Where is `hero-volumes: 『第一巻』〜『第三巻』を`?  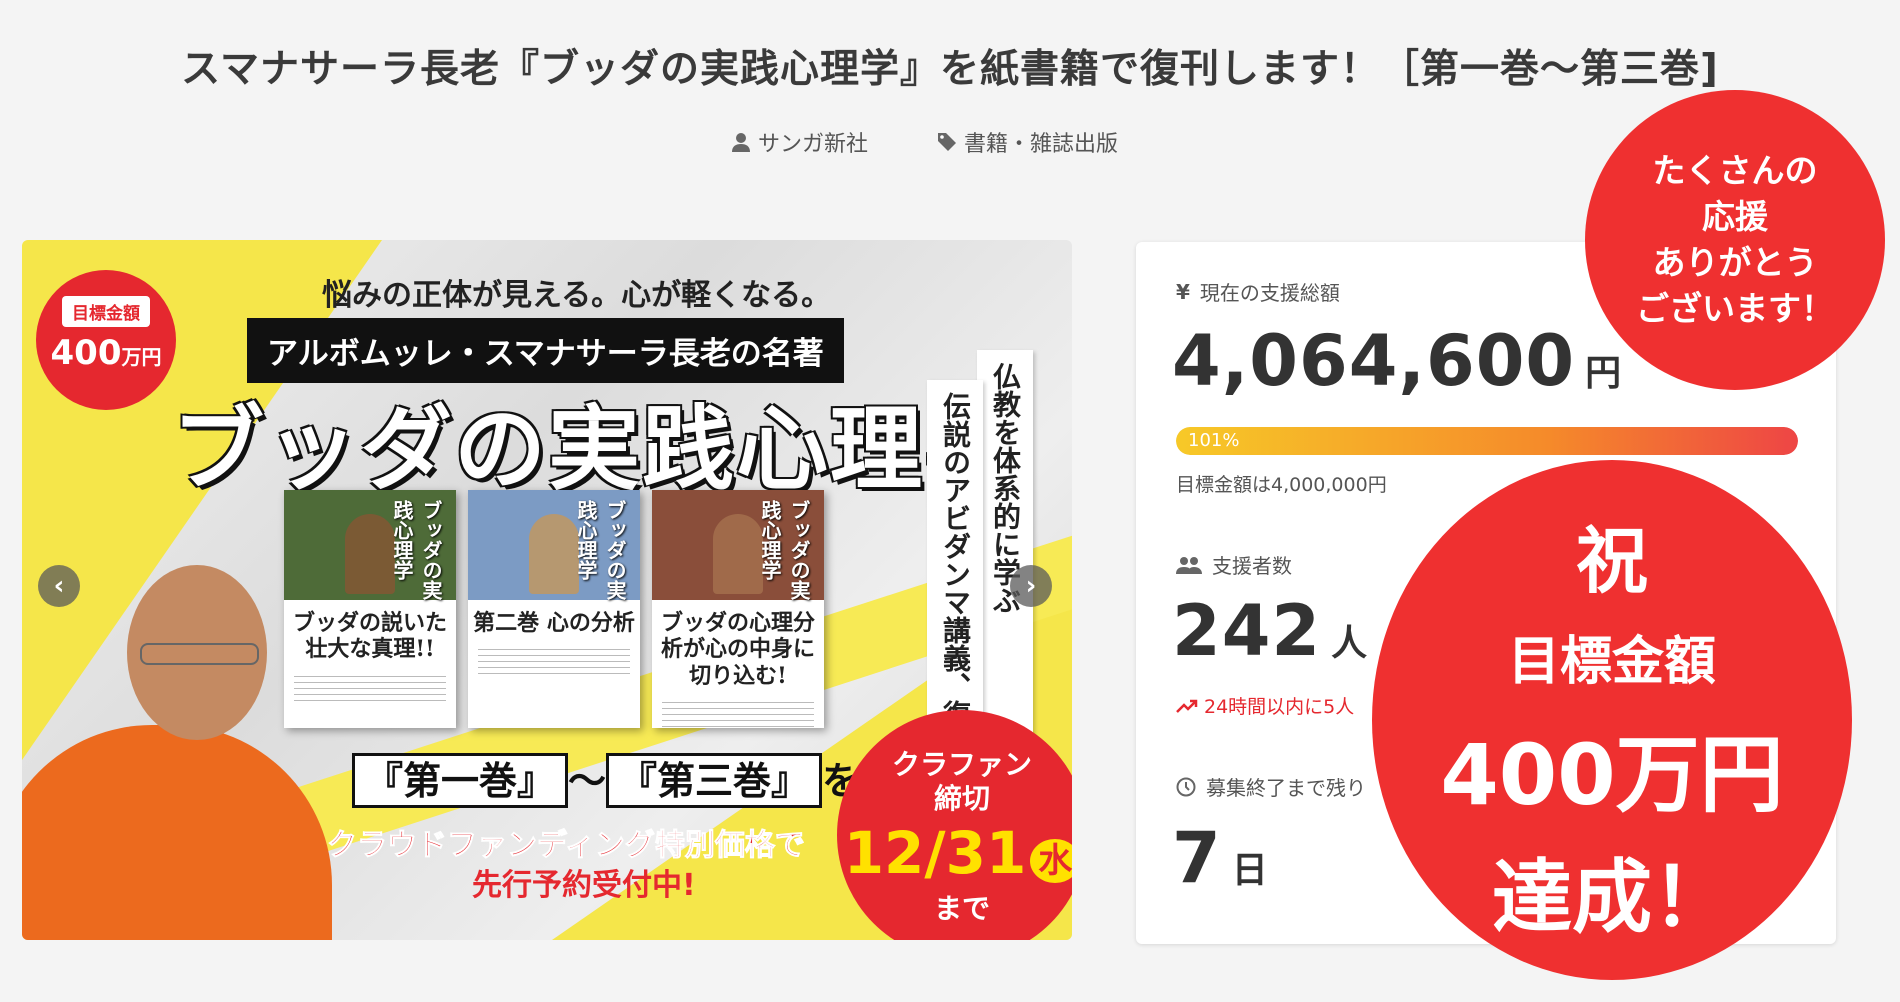 hero-volumes: 『第一巻』〜『第三巻』を is located at coordinates (606, 779).